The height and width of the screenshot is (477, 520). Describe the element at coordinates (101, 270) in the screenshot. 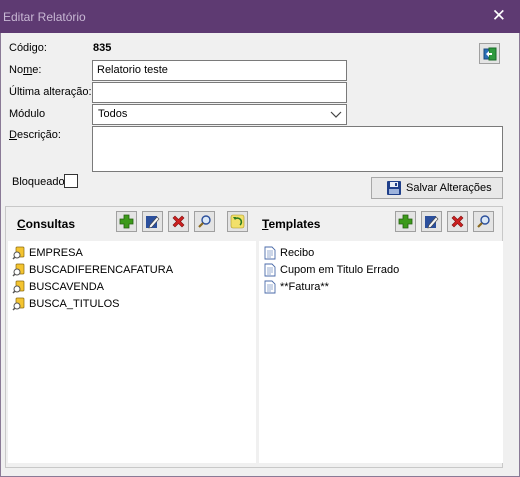

I see `consulta-label: BUSCADIFERENCAFATURA` at that location.